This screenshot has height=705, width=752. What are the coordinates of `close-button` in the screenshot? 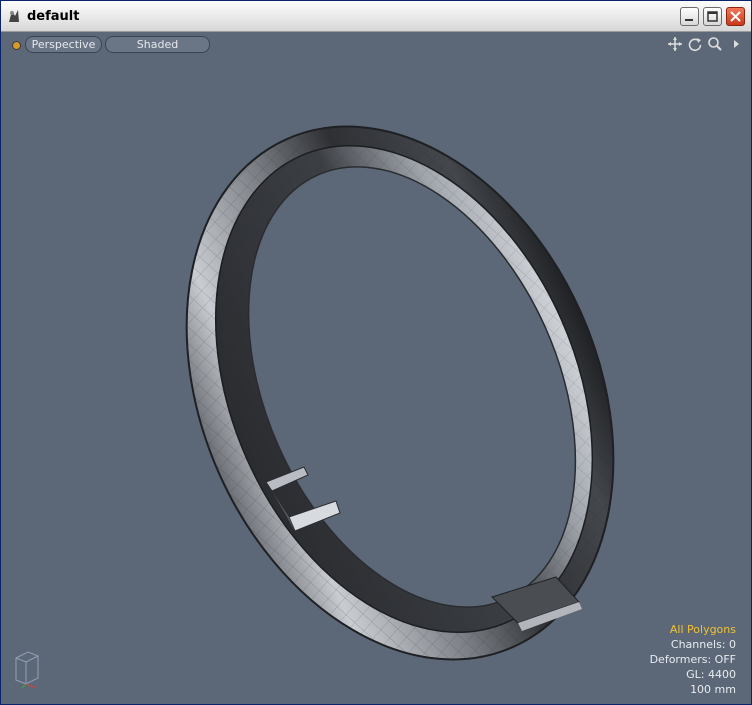 It's located at (735, 16).